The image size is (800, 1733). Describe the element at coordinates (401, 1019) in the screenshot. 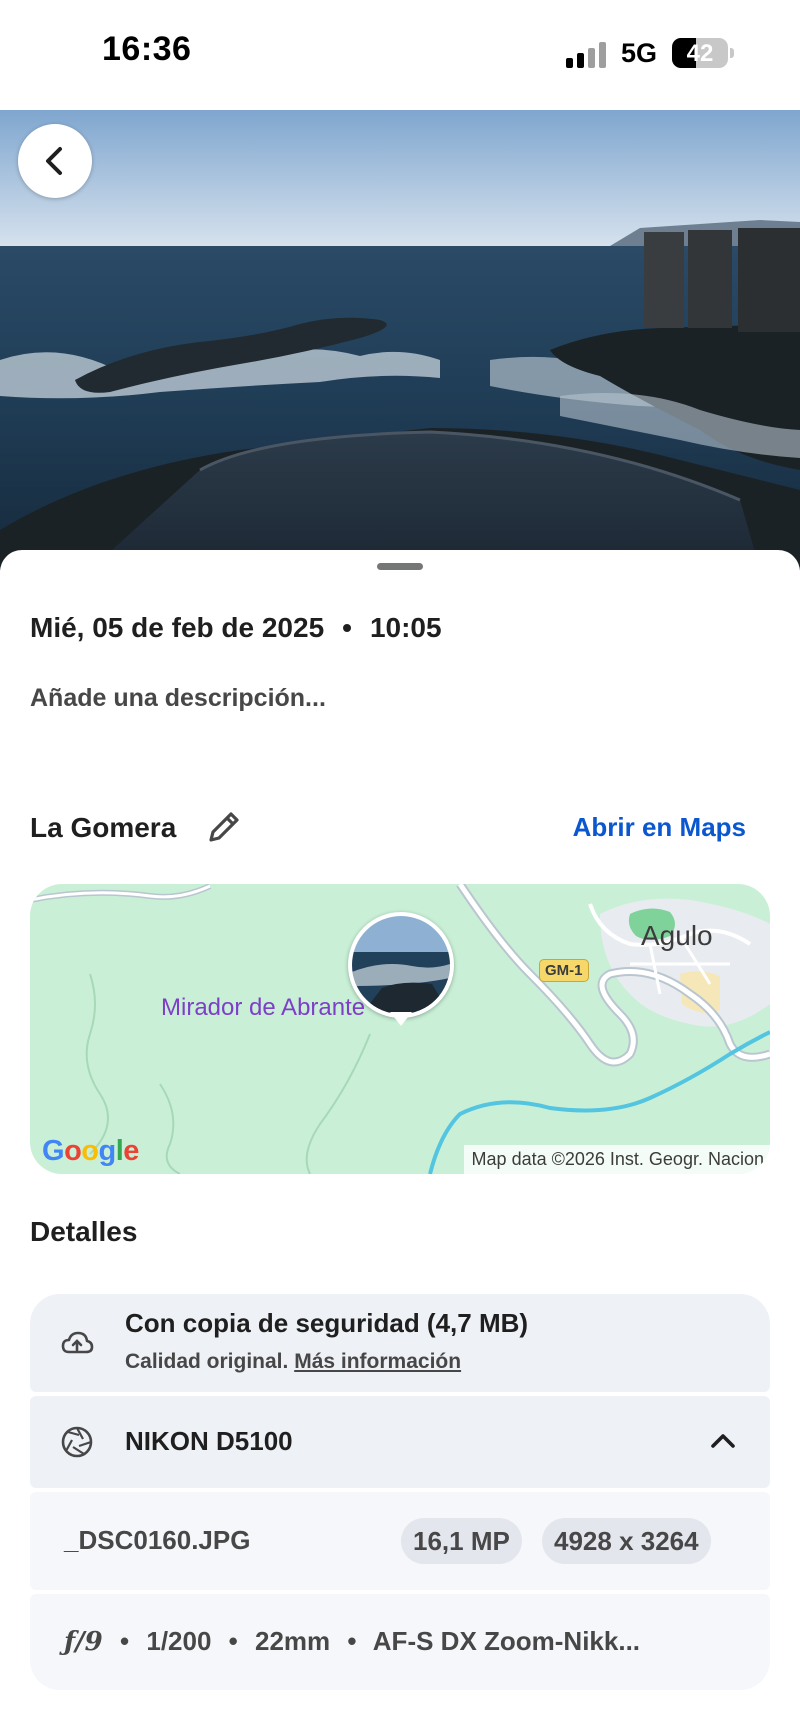

I see `pin-pointer` at that location.